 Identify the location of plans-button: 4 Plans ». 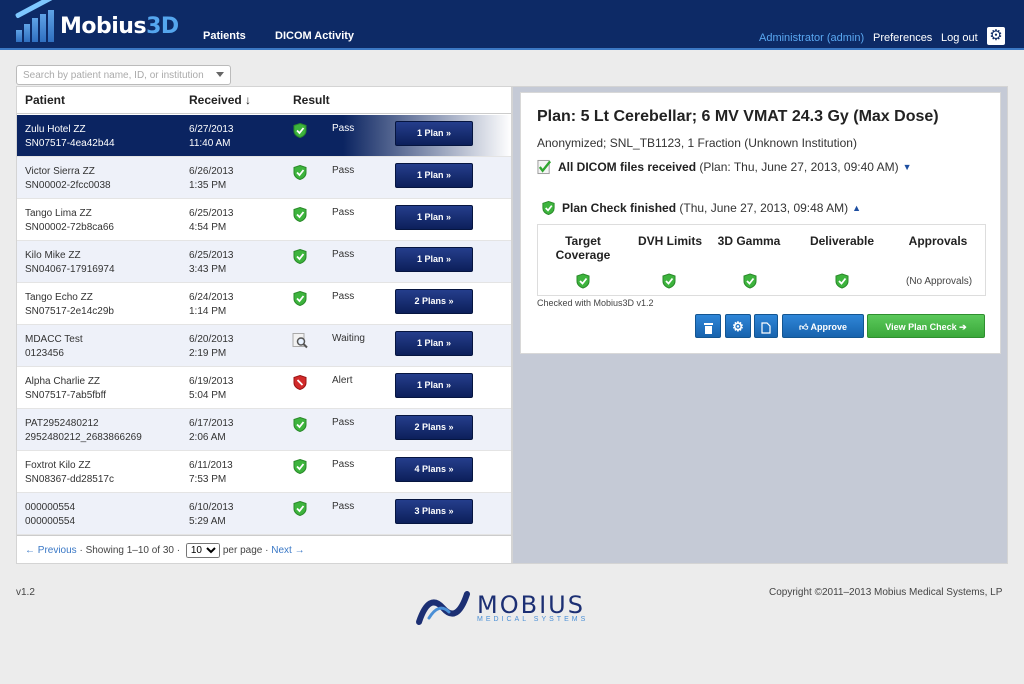
(434, 469).